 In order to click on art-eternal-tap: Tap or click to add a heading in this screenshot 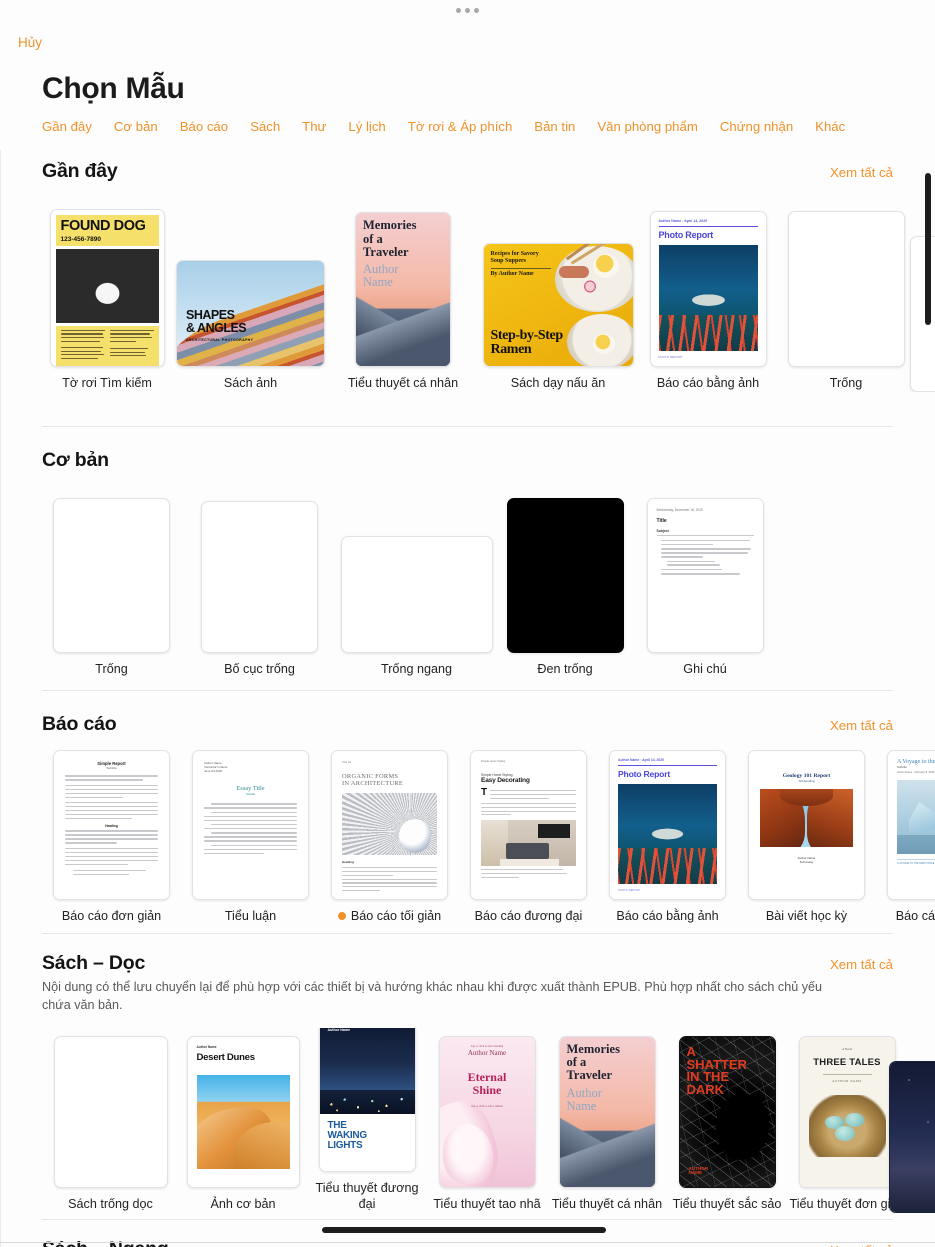, I will do `click(487, 1046)`.